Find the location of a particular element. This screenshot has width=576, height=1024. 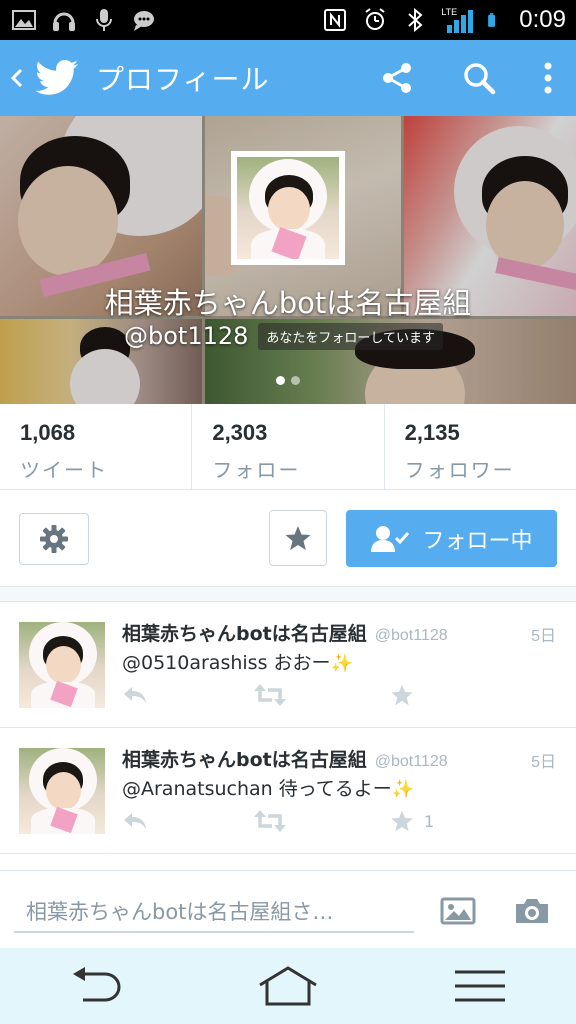

stat-label: ツイート is located at coordinates (64, 470).